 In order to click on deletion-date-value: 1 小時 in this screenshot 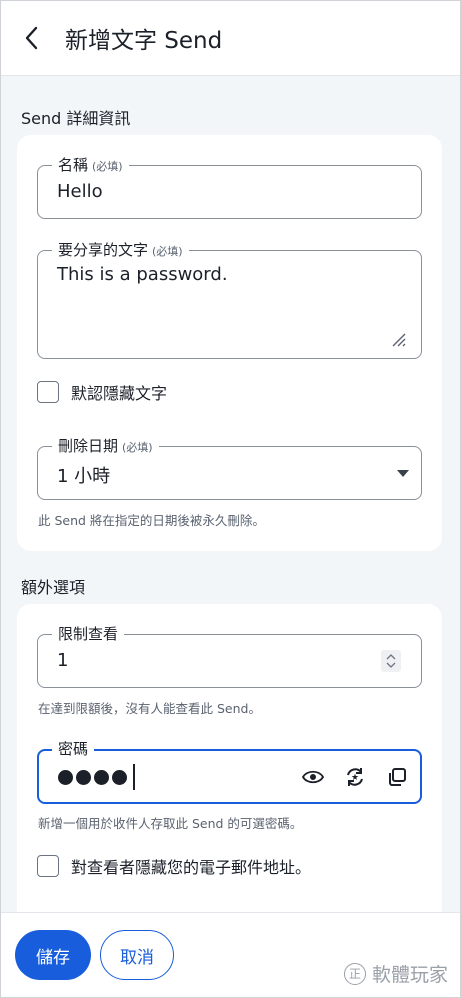, I will do `click(84, 476)`.